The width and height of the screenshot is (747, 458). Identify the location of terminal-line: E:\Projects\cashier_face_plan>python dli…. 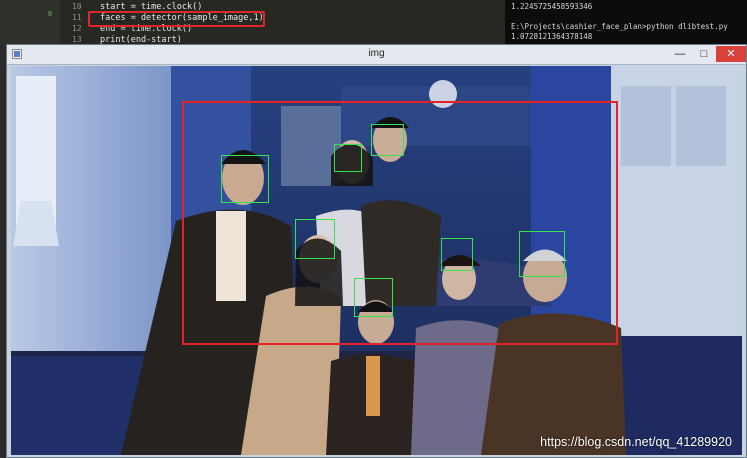
(619, 26).